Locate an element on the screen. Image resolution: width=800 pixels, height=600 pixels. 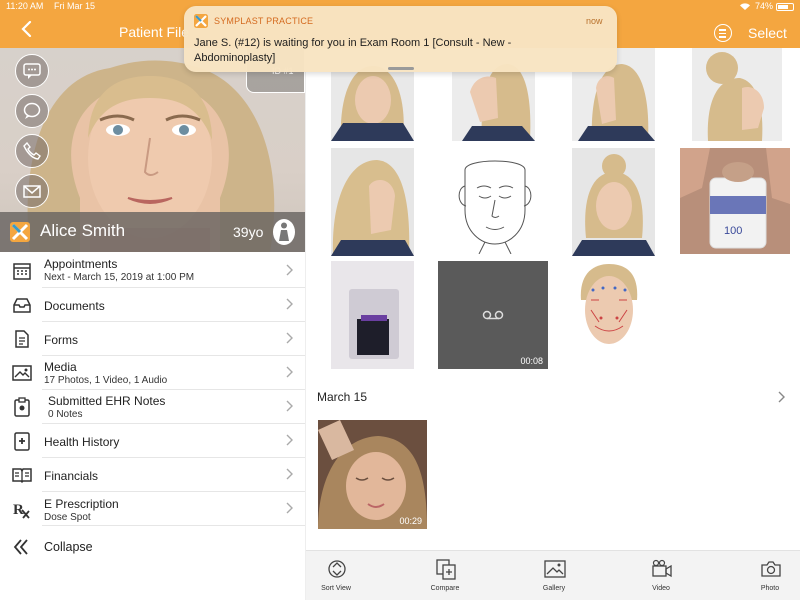
sms-icon is located at coordinates (32, 71).